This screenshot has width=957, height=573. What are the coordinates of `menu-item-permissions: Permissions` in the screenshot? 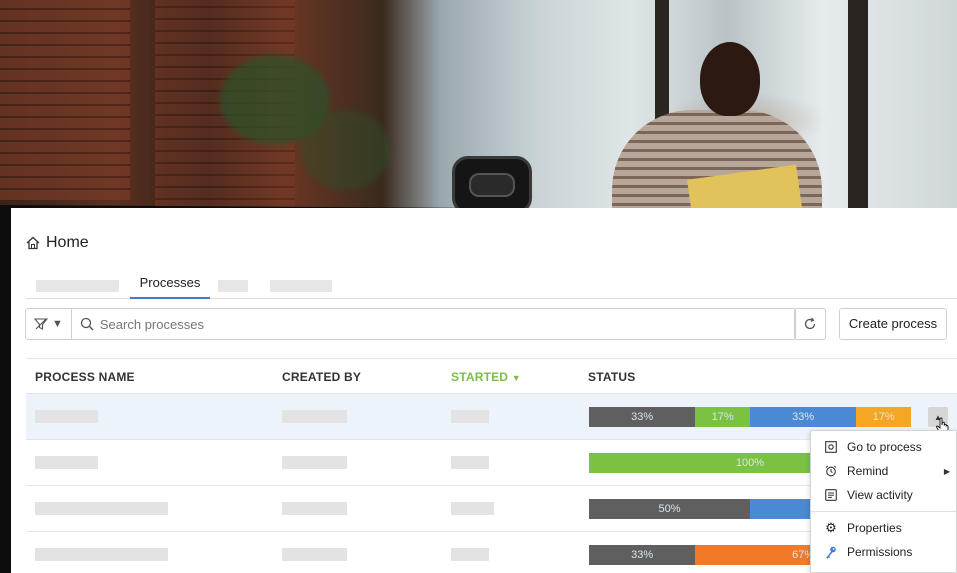 It's located at (884, 552).